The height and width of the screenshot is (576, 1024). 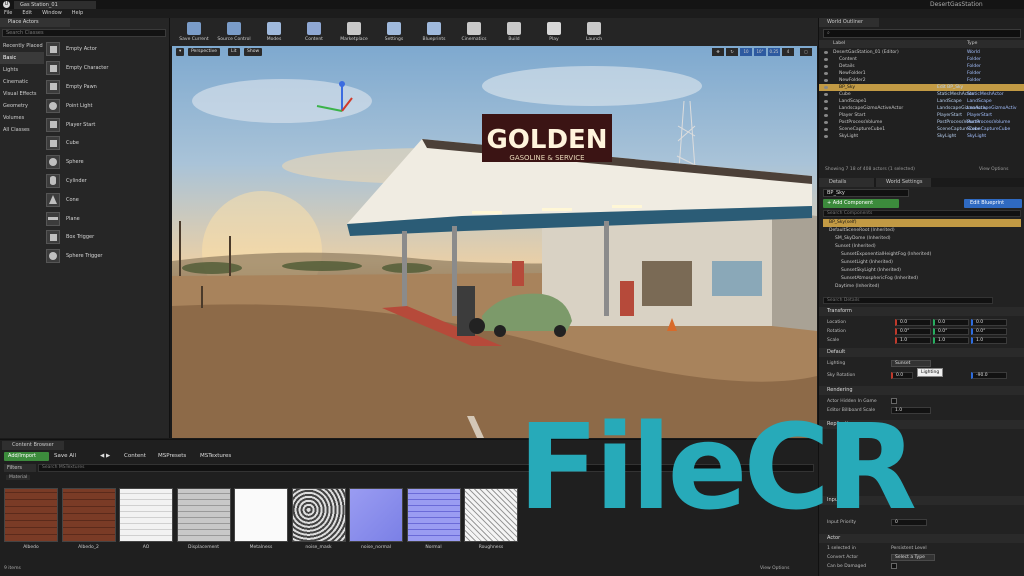 What do you see at coordinates (989, 322) in the screenshot?
I see `location-z-field: 0.0` at bounding box center [989, 322].